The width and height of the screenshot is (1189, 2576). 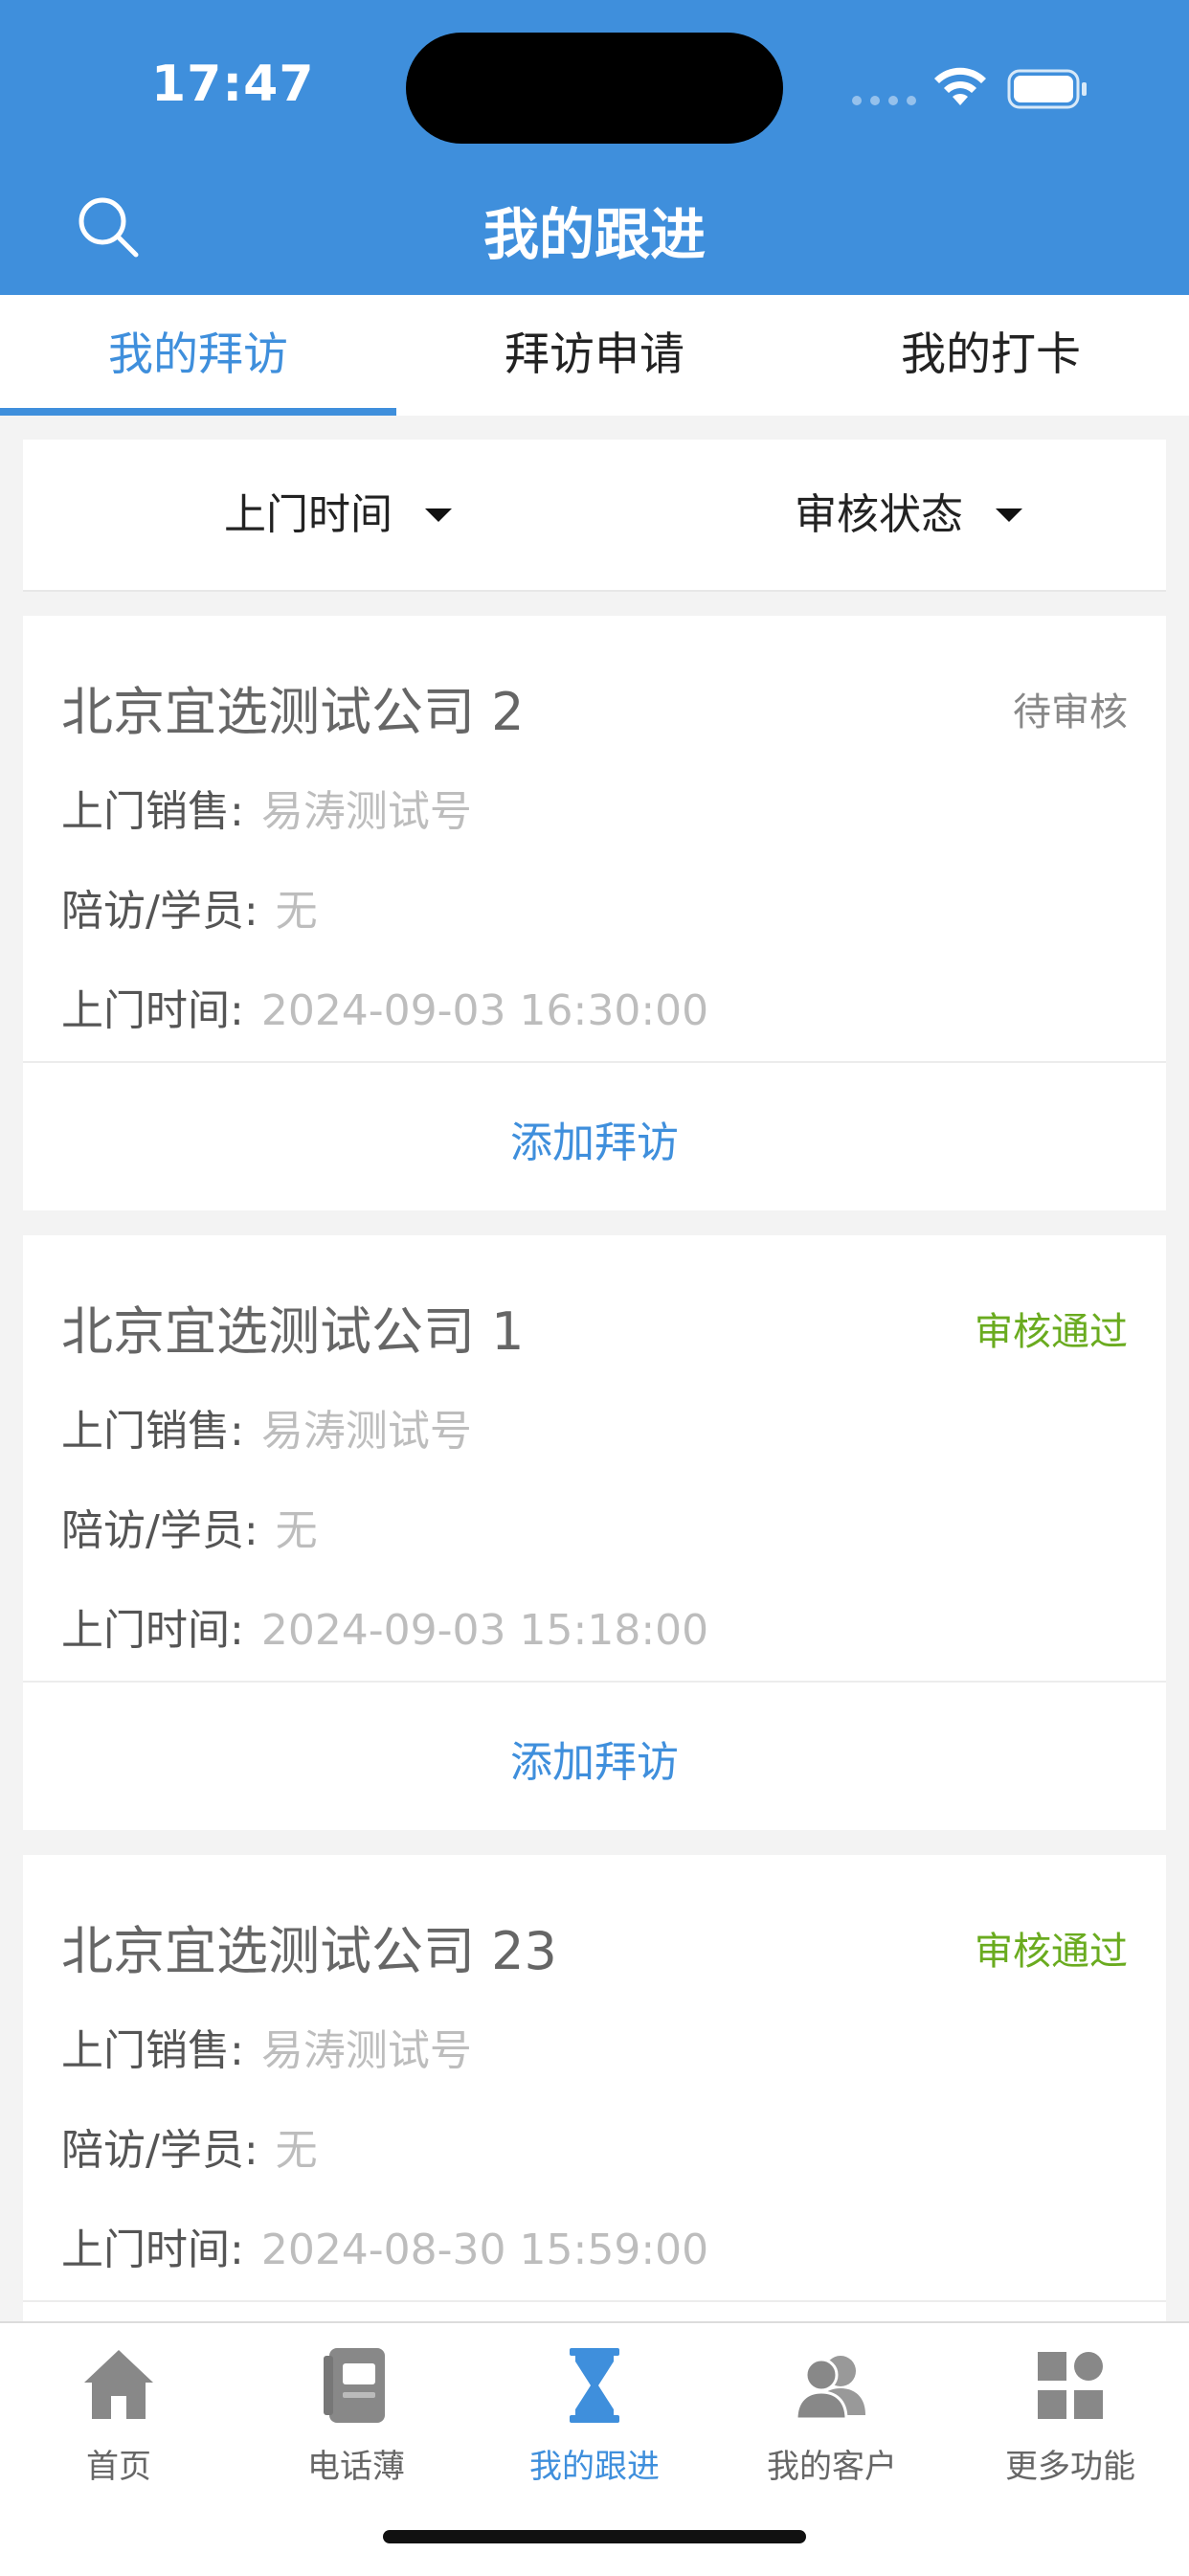 I want to click on field-value: 2024-08-30 15:59:00, so click(x=484, y=2250).